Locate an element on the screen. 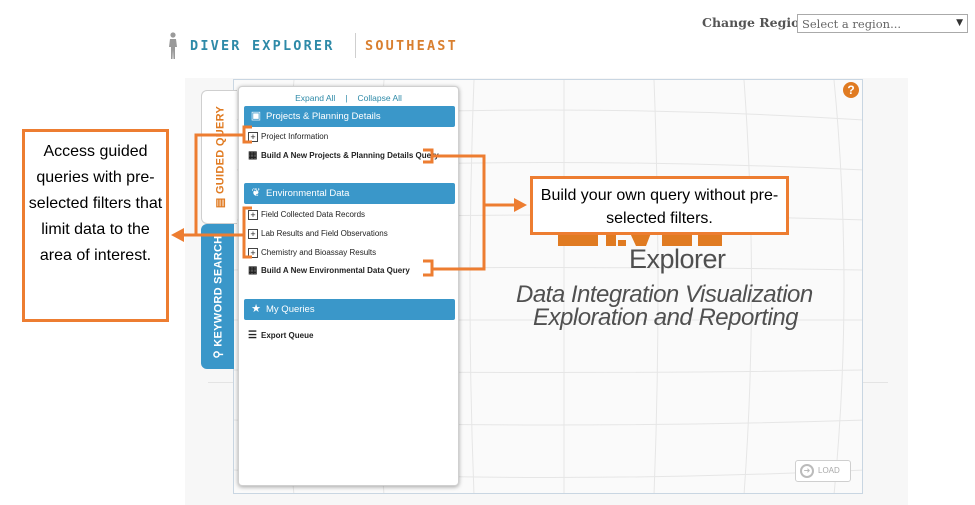  item-field-collected-records: + Field Collected Data Records is located at coordinates (306, 215).